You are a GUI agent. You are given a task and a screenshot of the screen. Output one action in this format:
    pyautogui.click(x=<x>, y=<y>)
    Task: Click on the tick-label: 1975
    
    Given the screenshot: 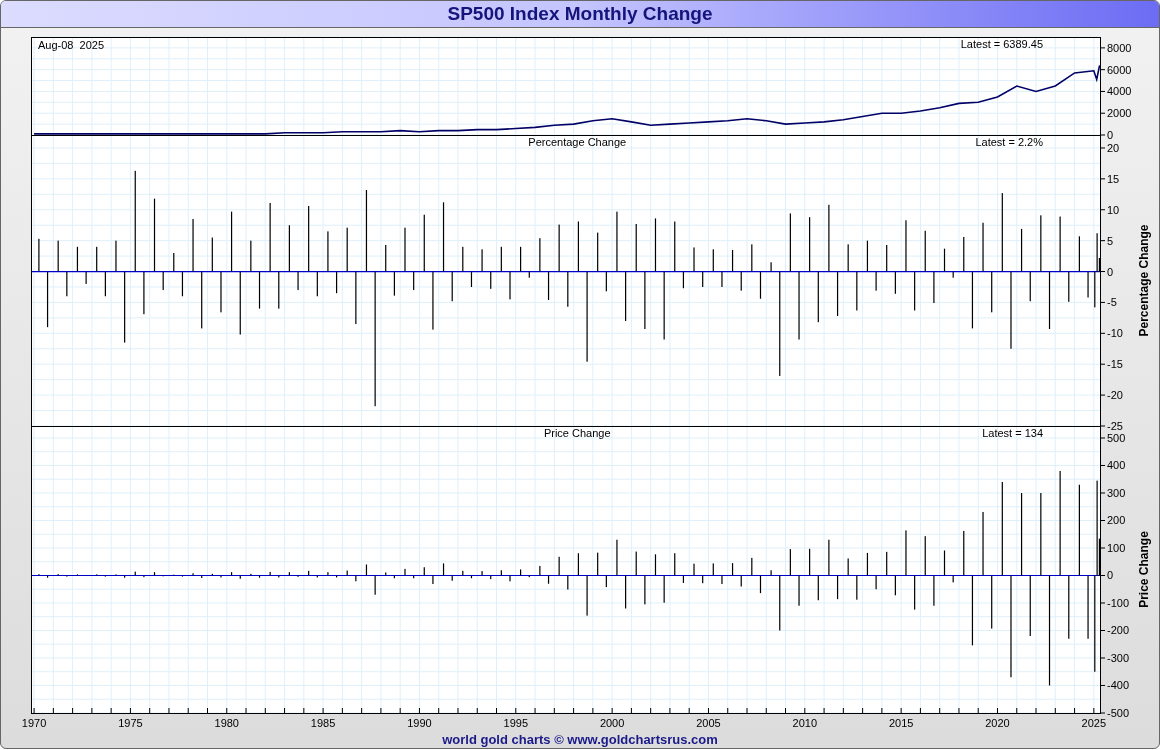 What is the action you would take?
    pyautogui.click(x=130, y=723)
    